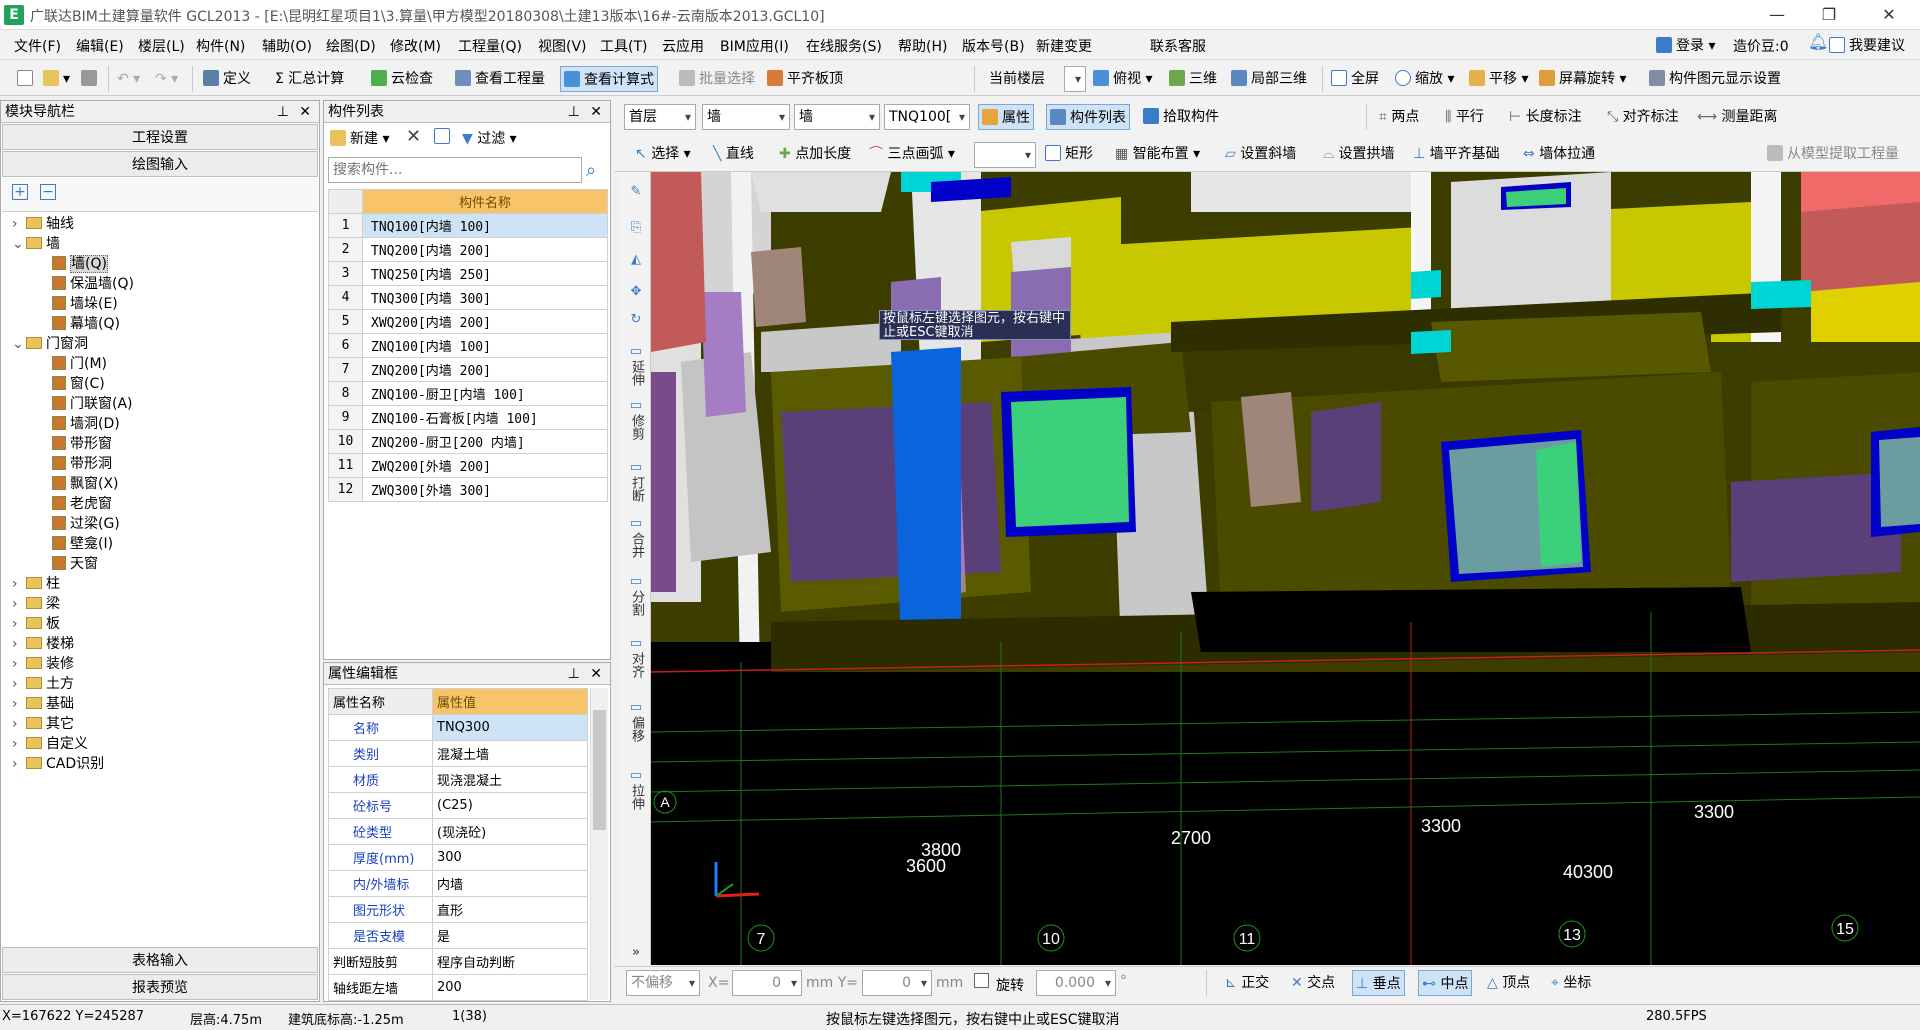  Describe the element at coordinates (413, 136) in the screenshot. I see `delete-icon: ✕` at that location.